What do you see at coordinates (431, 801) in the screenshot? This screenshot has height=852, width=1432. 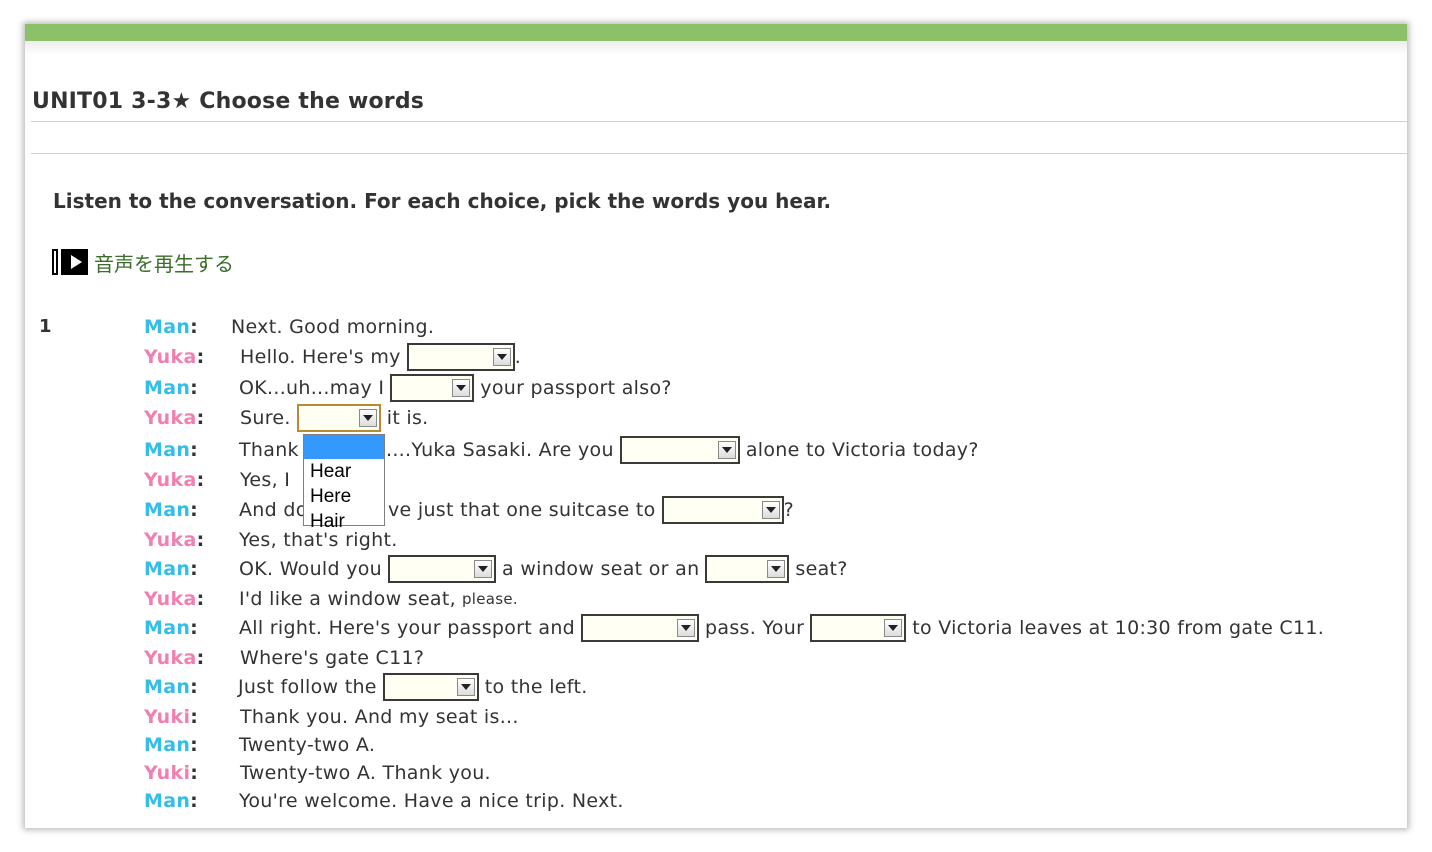 I see `dialogue-text: You're welcome. Have a nice trip. Next.` at bounding box center [431, 801].